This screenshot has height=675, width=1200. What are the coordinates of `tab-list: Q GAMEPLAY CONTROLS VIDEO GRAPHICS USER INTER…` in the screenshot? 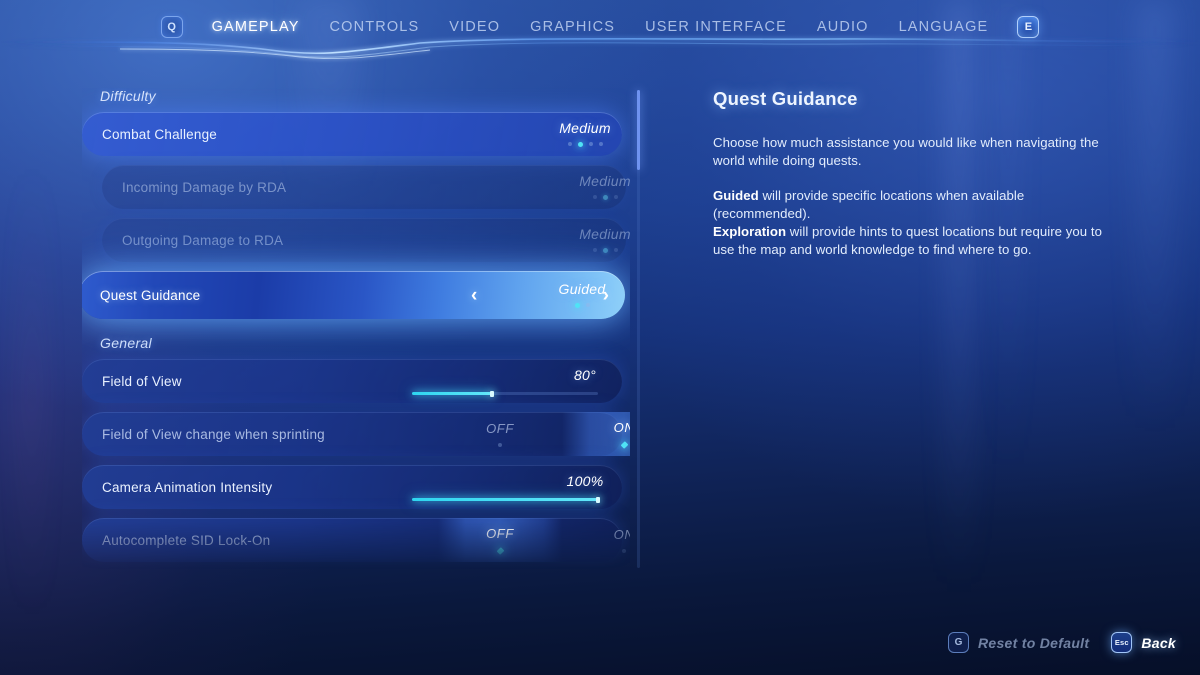 It's located at (600, 27).